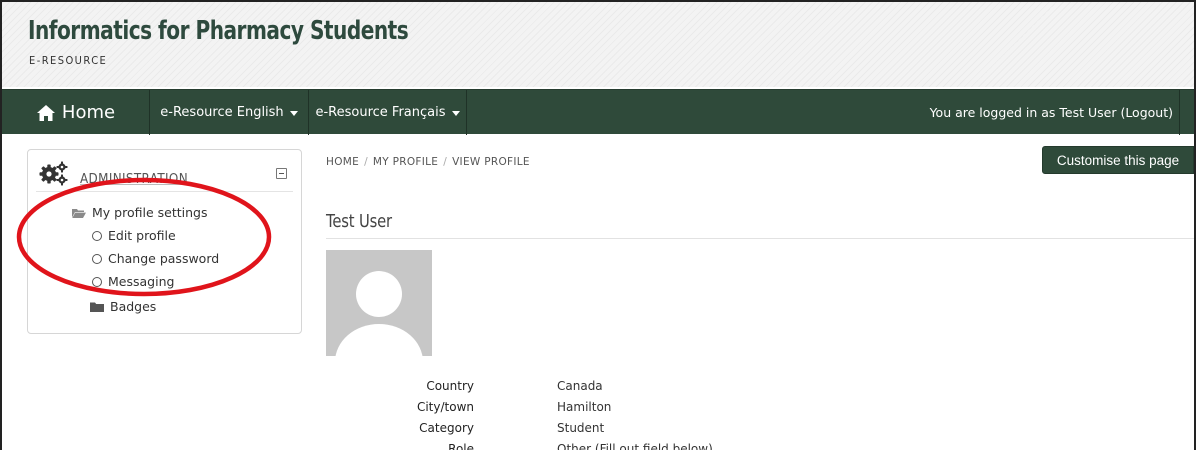  Describe the element at coordinates (584, 407) in the screenshot. I see `field-value-city: Hamilton` at that location.